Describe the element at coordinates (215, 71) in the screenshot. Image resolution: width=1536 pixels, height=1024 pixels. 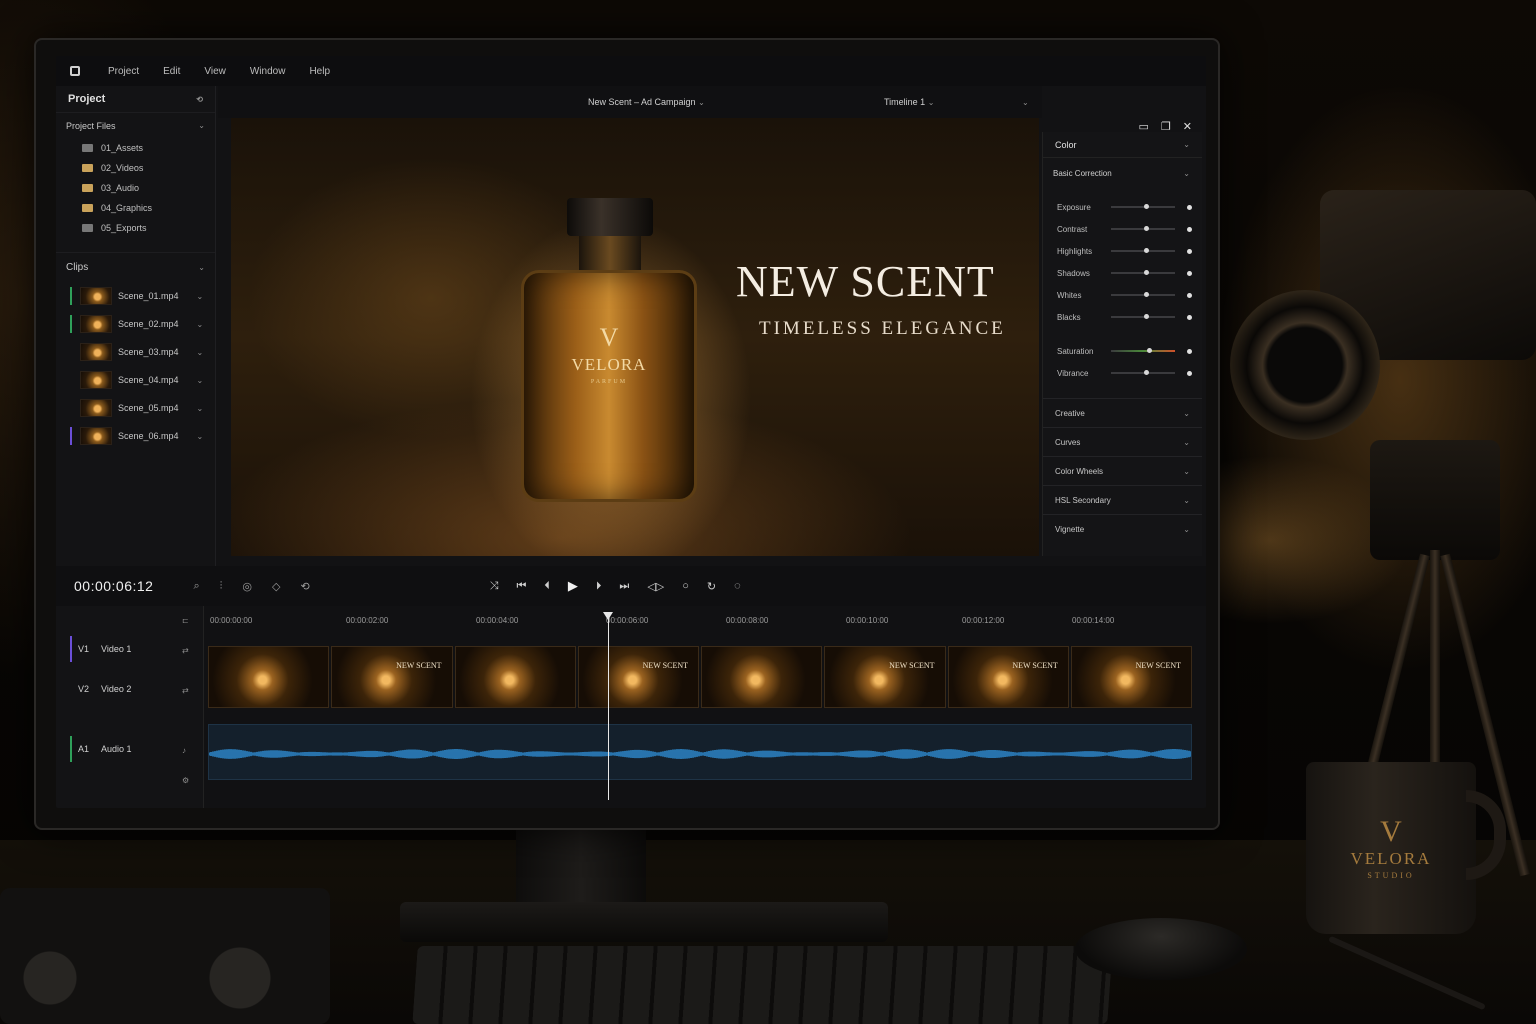
I see `menu-view: View` at that location.